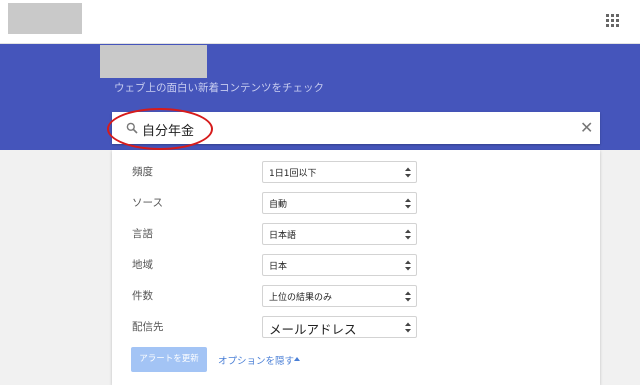  I want to click on option-row-language: 言語 日本語, so click(356, 234).